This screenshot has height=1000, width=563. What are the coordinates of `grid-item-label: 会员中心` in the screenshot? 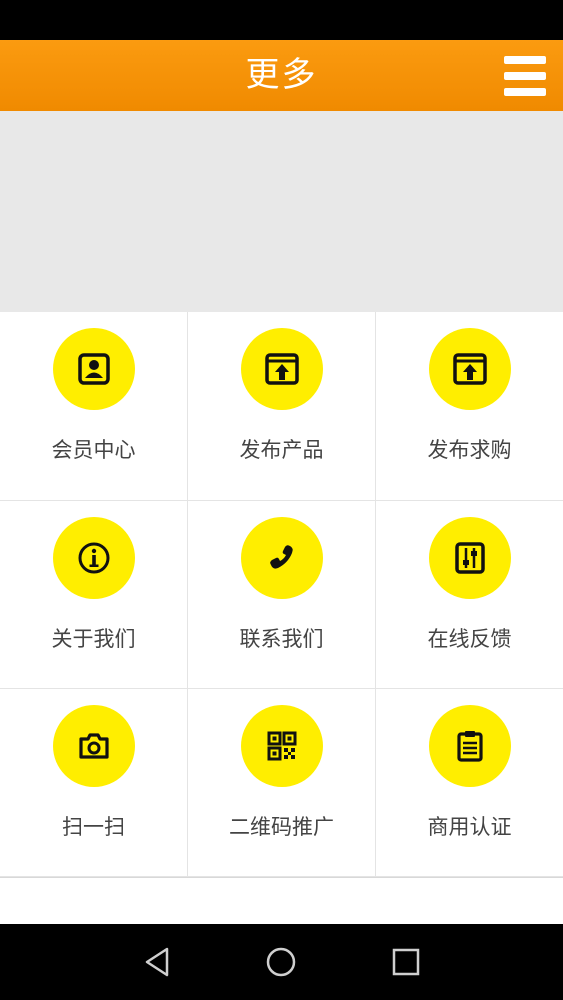 It's located at (93, 450).